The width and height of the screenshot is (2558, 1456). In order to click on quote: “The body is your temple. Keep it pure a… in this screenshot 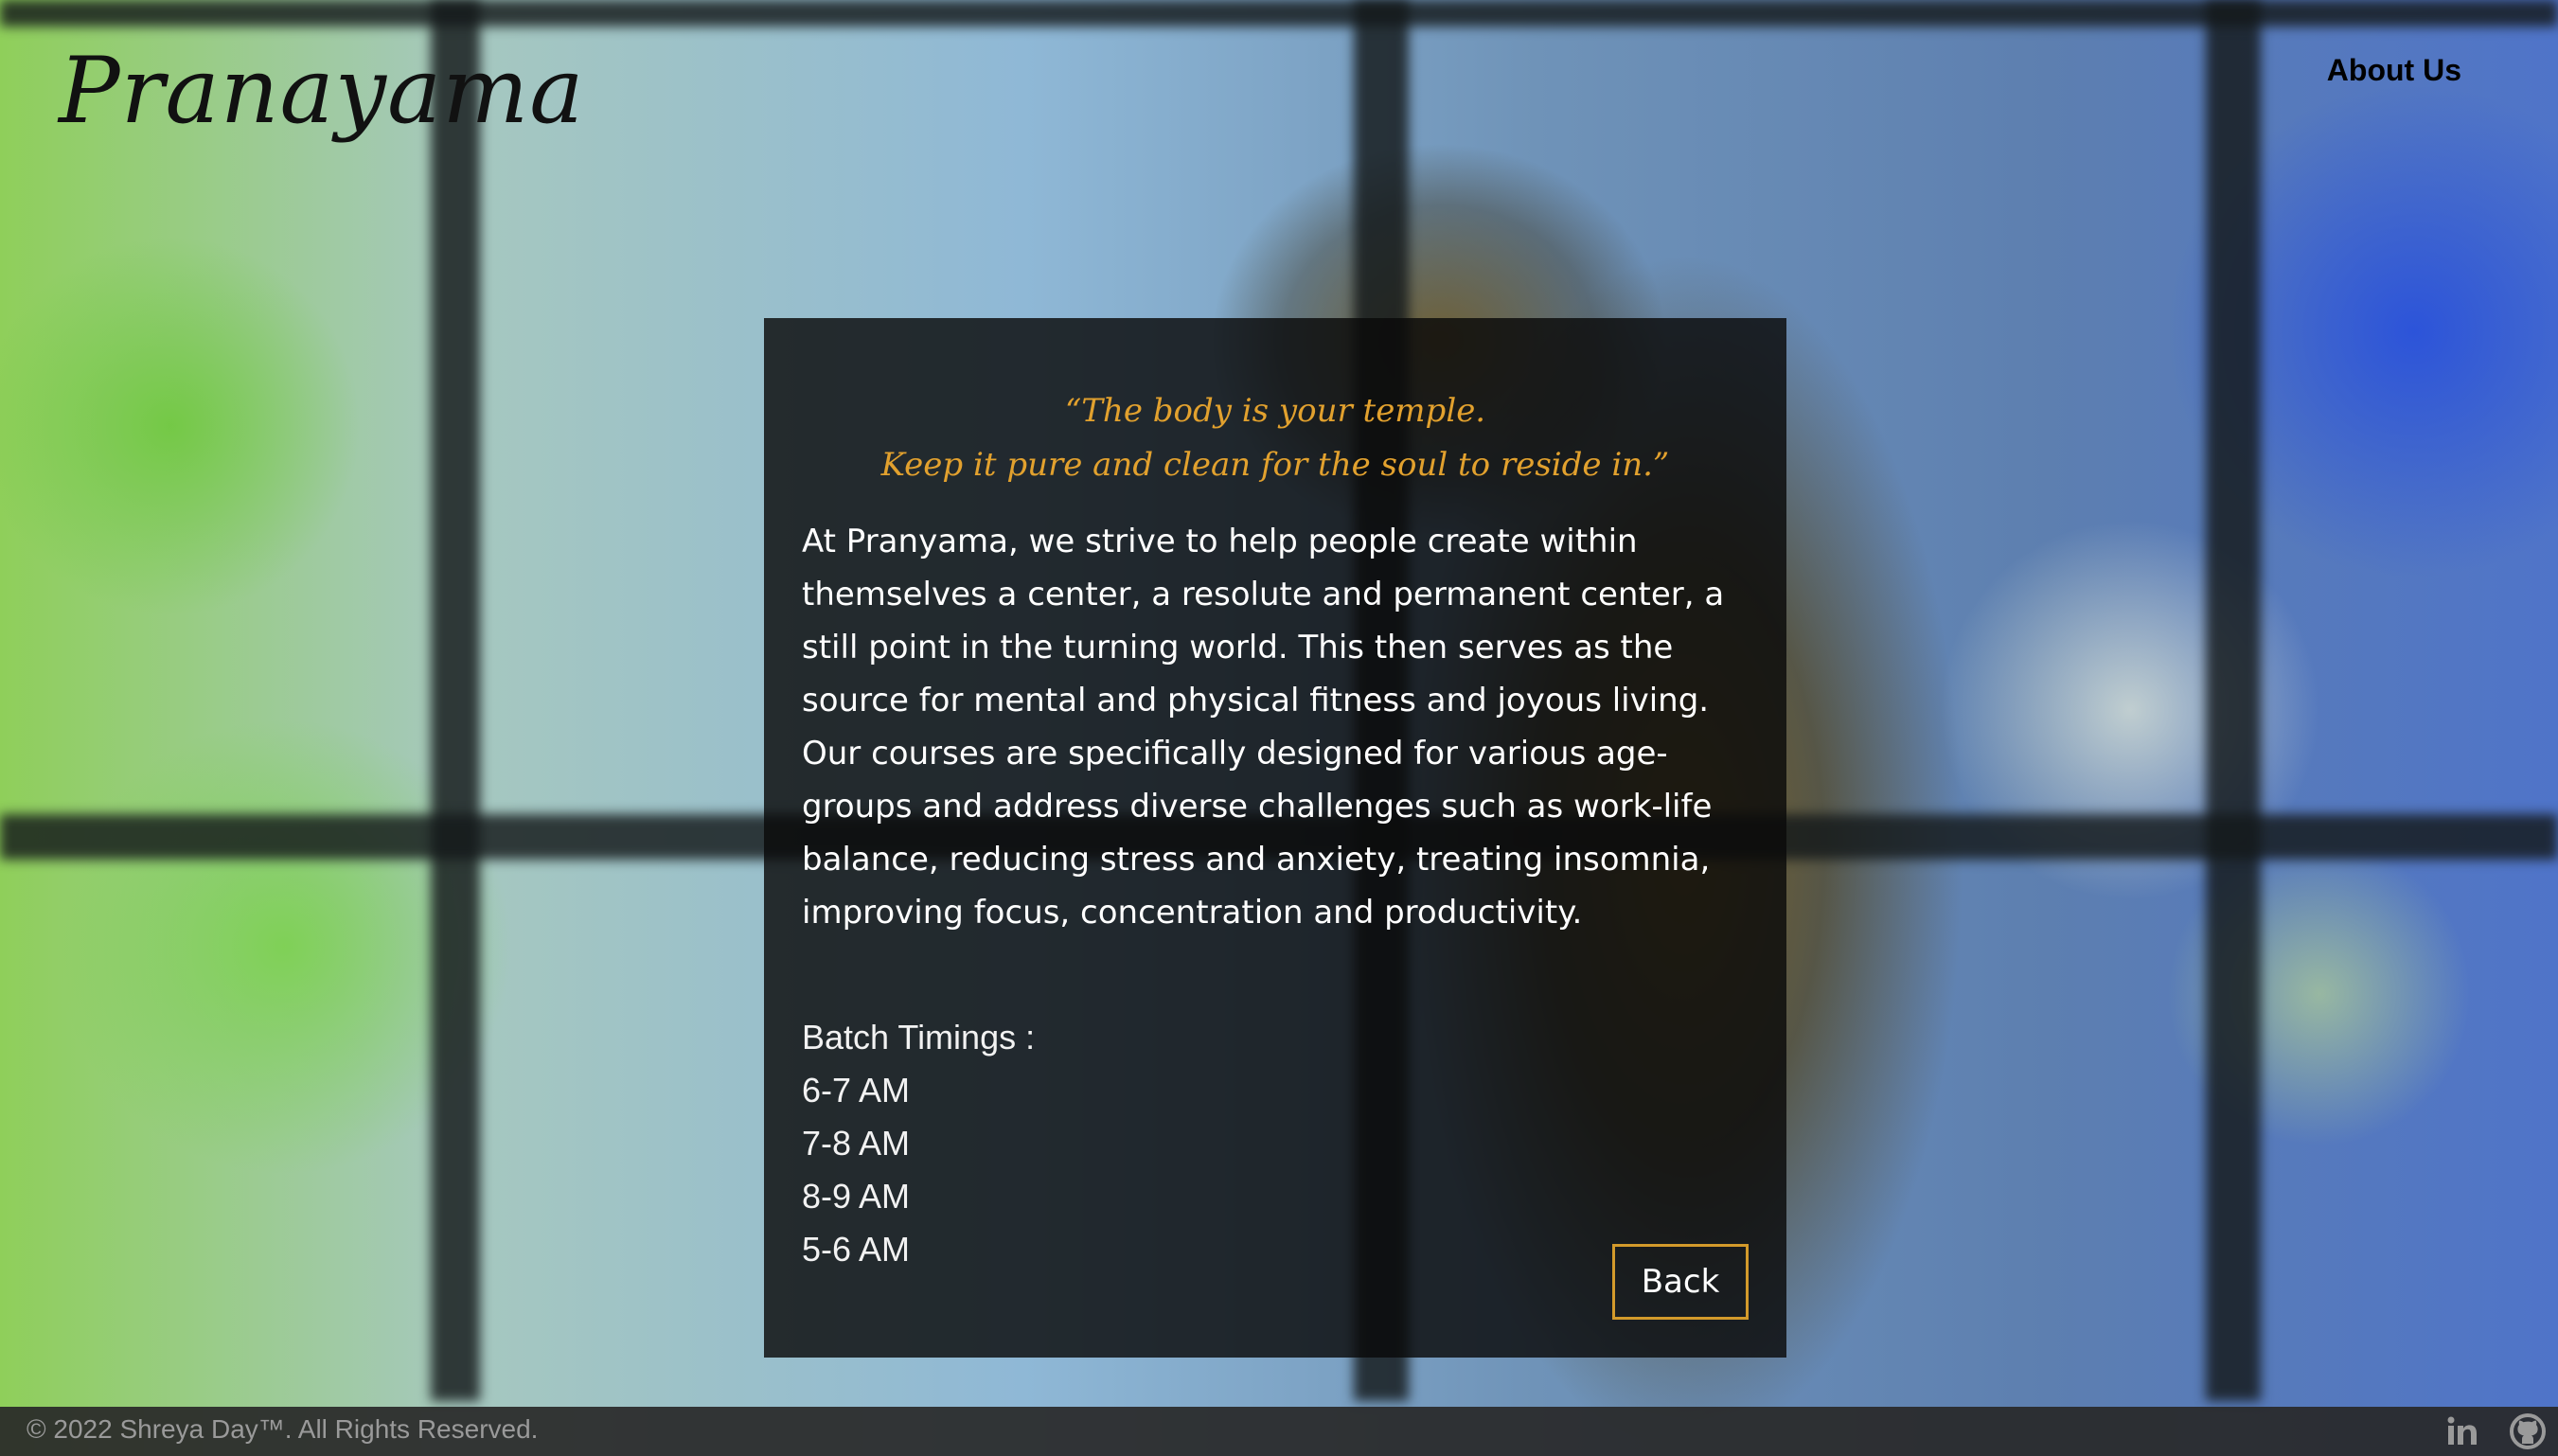, I will do `click(1275, 438)`.